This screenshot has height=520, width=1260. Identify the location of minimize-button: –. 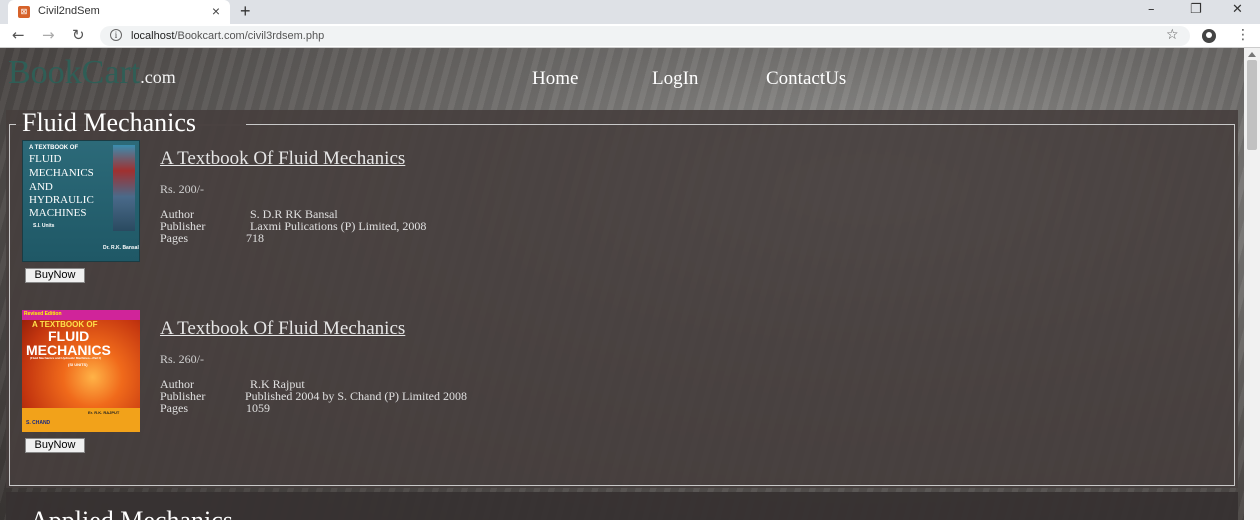
(1151, 9).